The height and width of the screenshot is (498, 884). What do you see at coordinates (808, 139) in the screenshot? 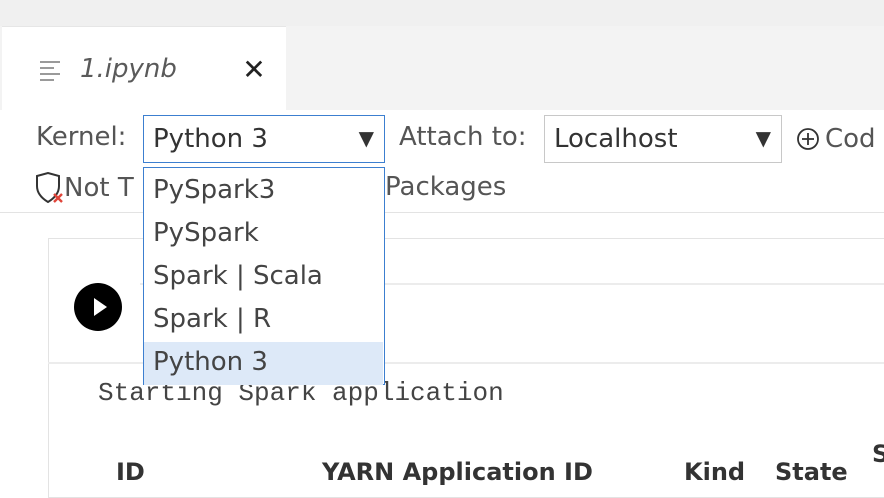
I see `add-circle-icon` at bounding box center [808, 139].